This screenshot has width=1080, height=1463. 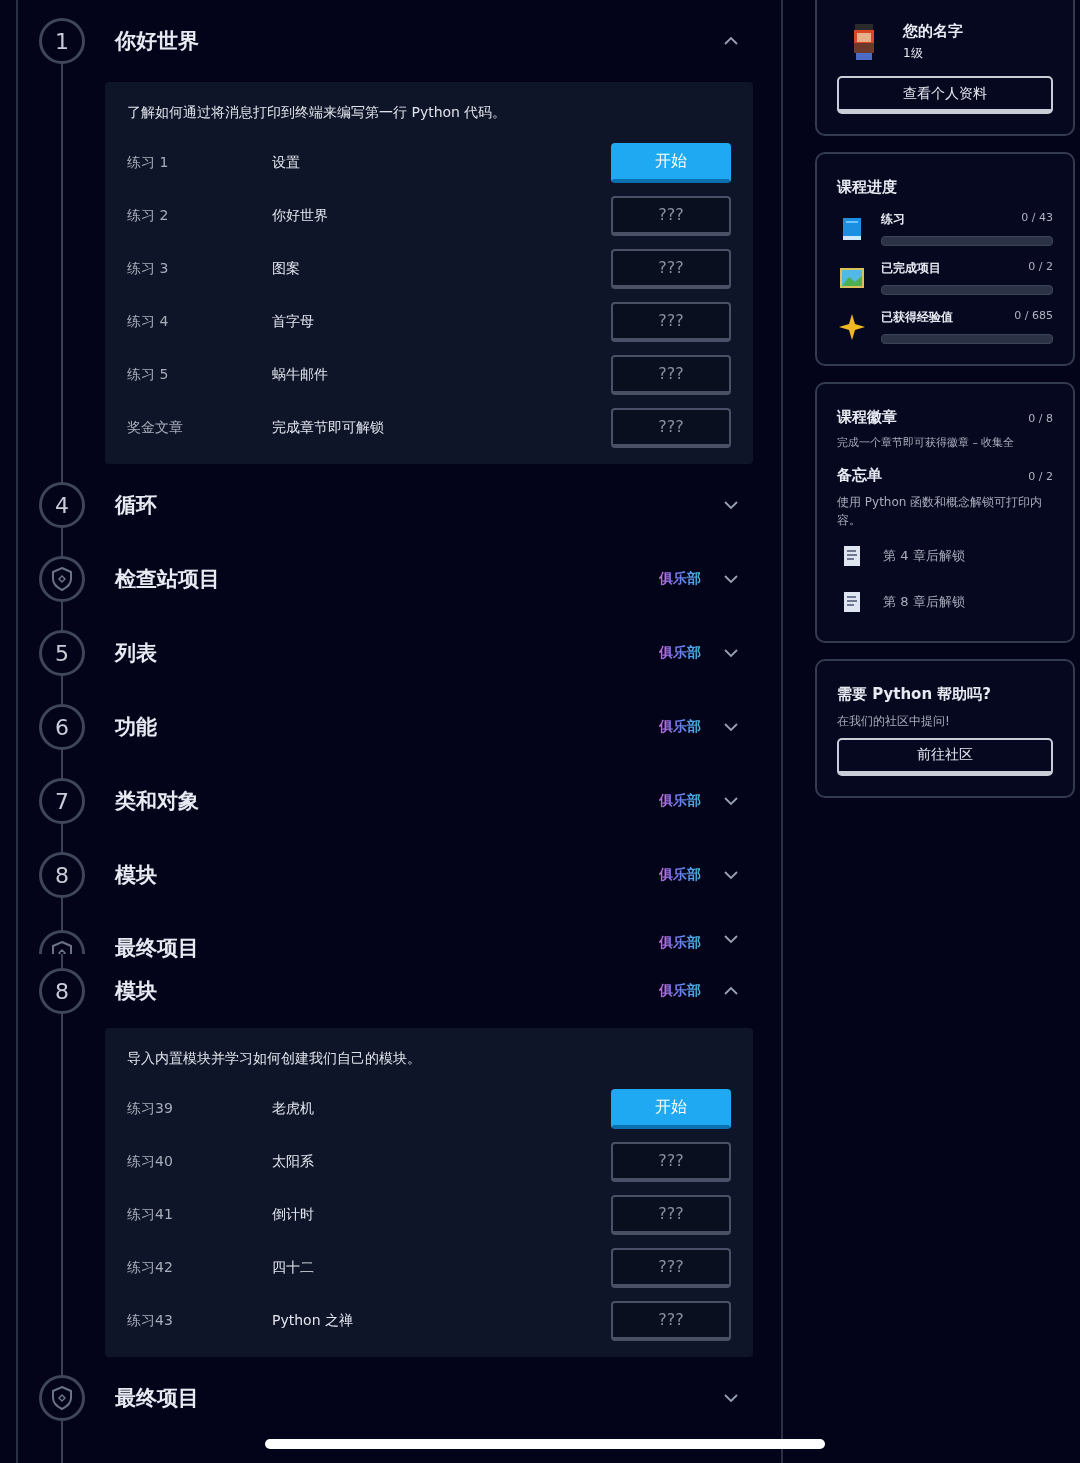 I want to click on progress-count: 0 / 685, so click(x=1033, y=316).